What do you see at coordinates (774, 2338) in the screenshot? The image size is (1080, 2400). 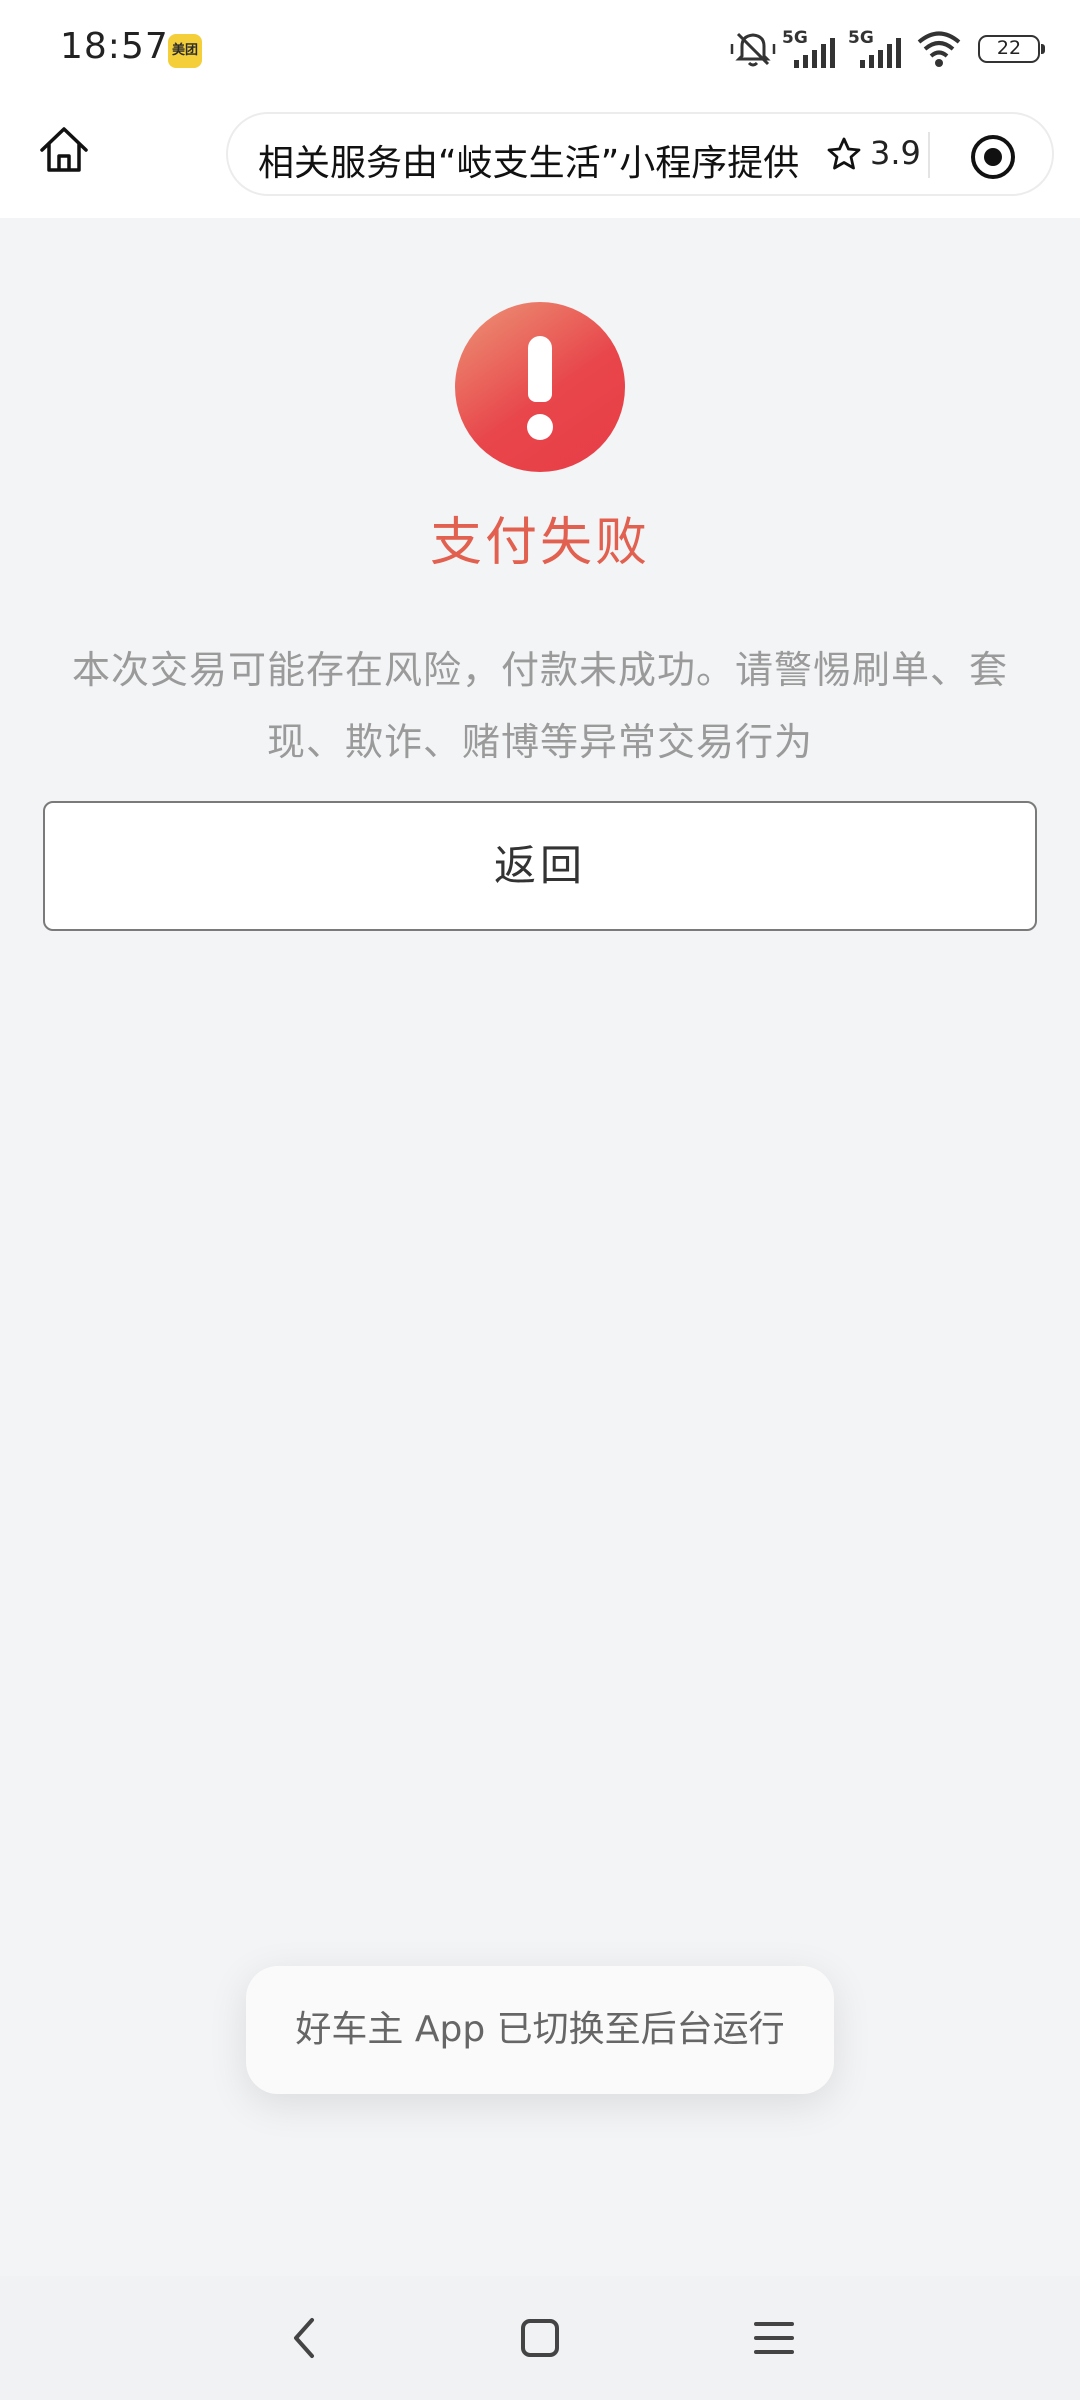 I see `menu-icon` at bounding box center [774, 2338].